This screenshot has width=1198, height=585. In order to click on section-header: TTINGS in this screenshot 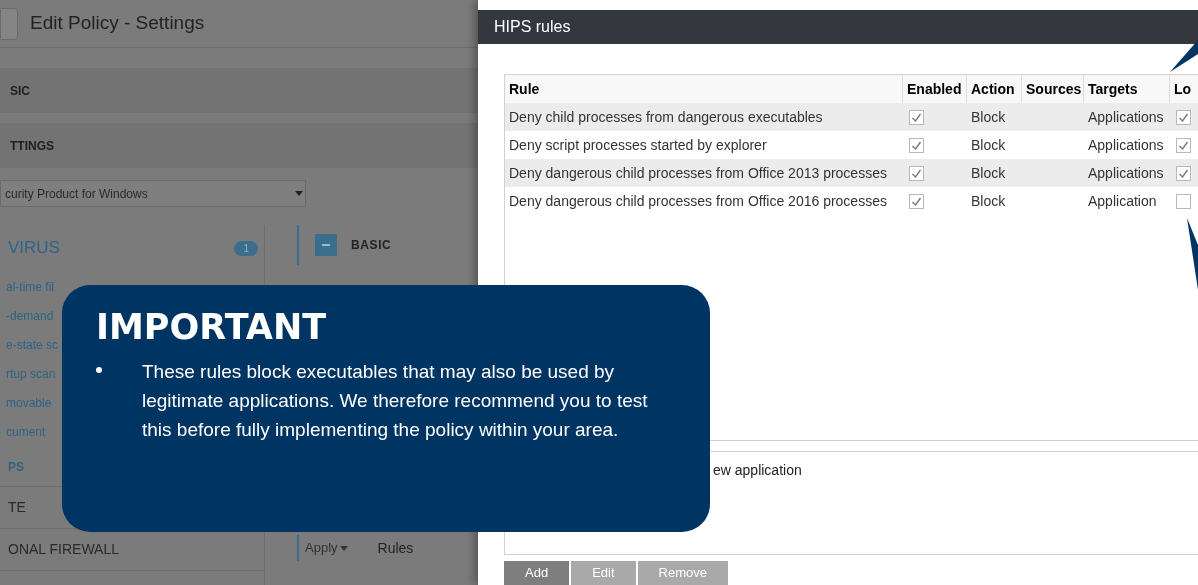, I will do `click(239, 145)`.